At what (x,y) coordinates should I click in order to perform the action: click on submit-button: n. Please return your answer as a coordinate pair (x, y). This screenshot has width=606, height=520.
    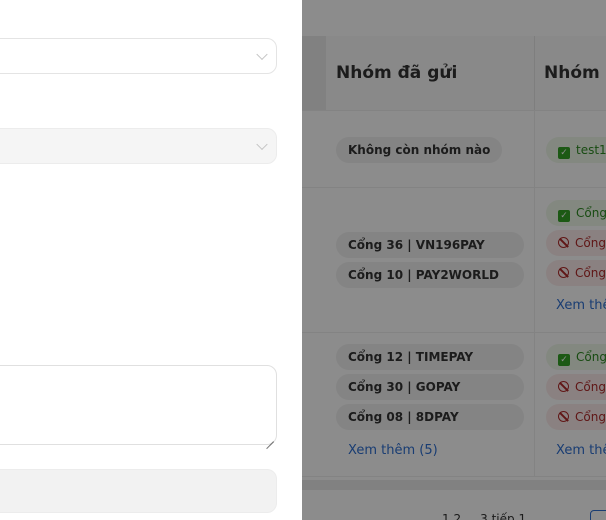
    Looking at the image, I should click on (138, 491).